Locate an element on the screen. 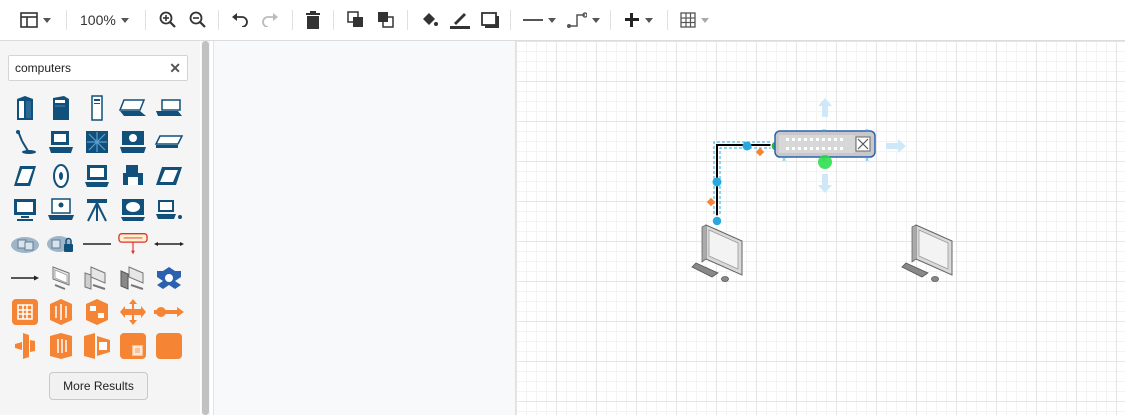 The image size is (1125, 415). zoom-out-icon is located at coordinates (197, 19).